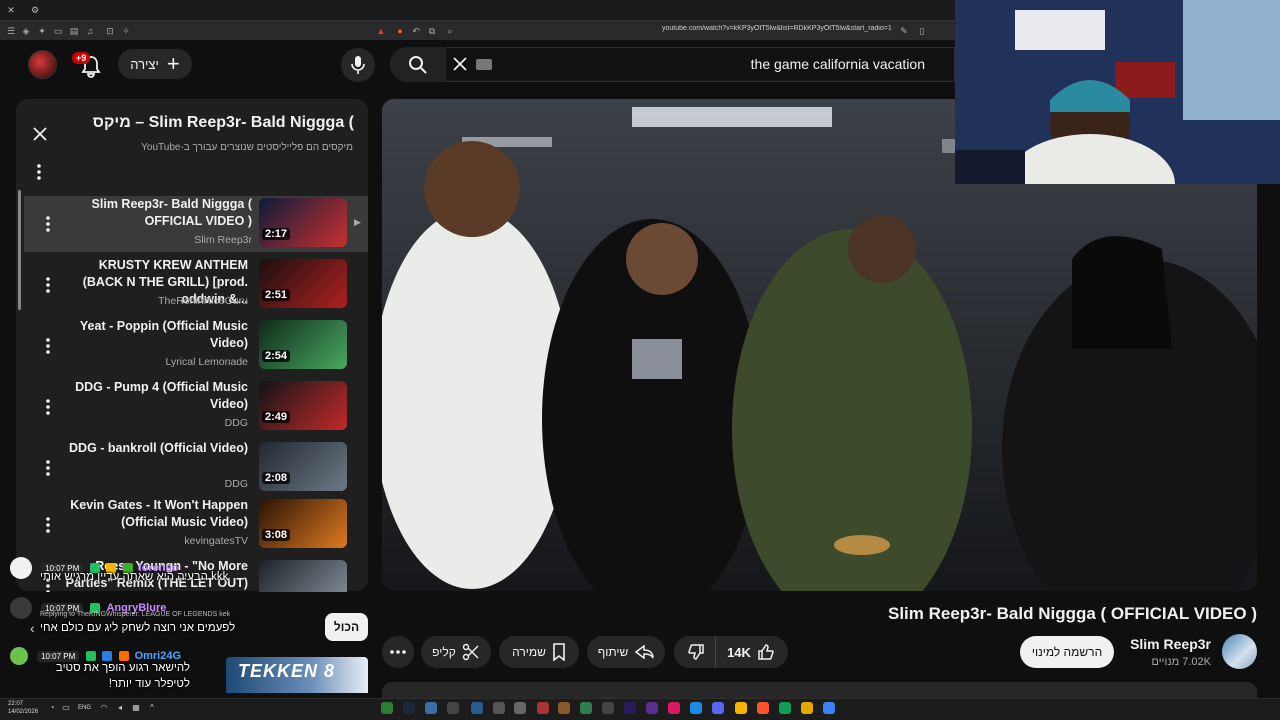 The image size is (1280, 720). What do you see at coordinates (484, 64) in the screenshot?
I see `keyboard-icon` at bounding box center [484, 64].